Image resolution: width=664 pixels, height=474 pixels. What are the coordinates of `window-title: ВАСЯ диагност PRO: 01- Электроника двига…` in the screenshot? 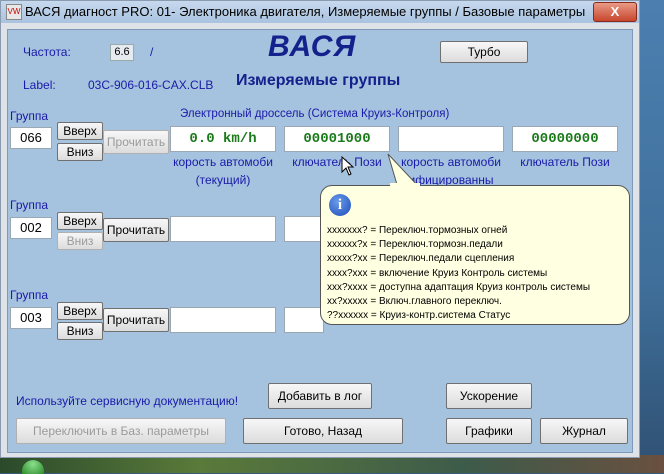 It's located at (305, 11).